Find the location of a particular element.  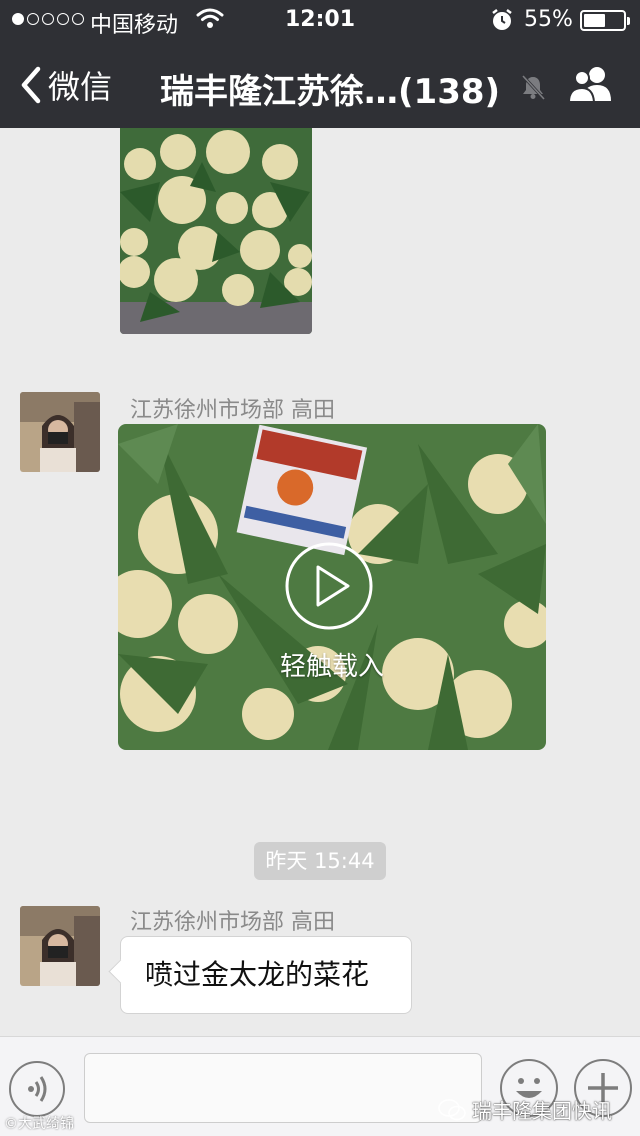

wechat-logo-icon is located at coordinates (452, 1109).